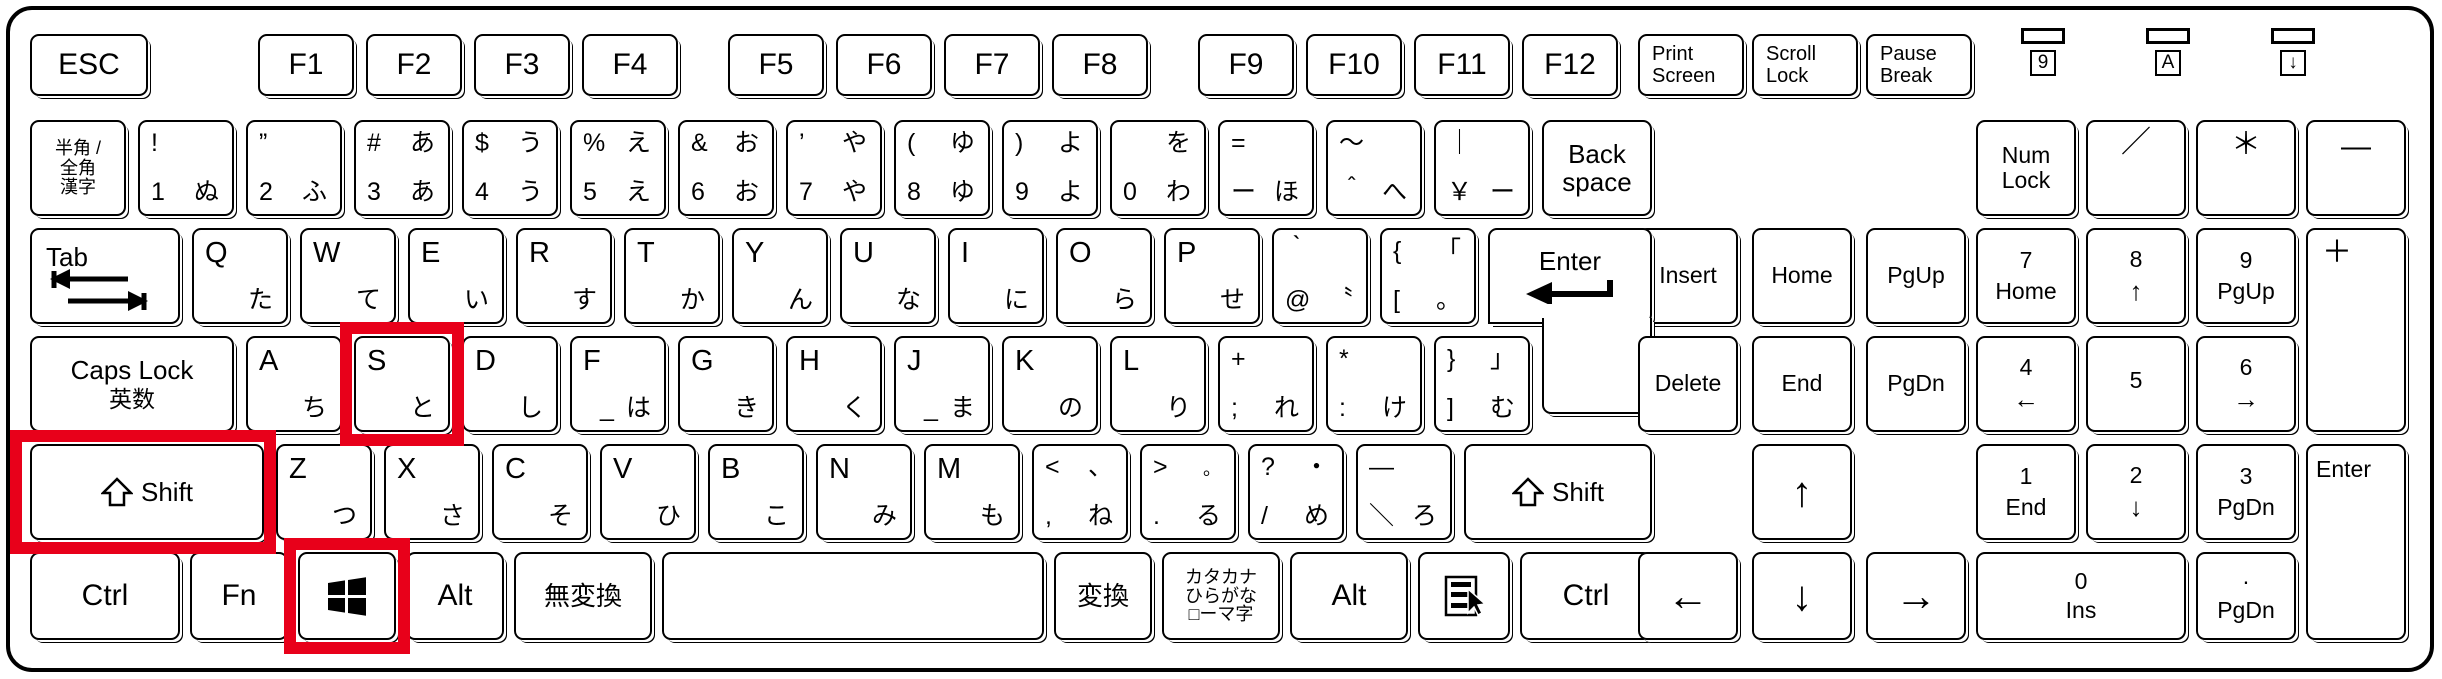  I want to click on key-enter: Enter, so click(1570, 276).